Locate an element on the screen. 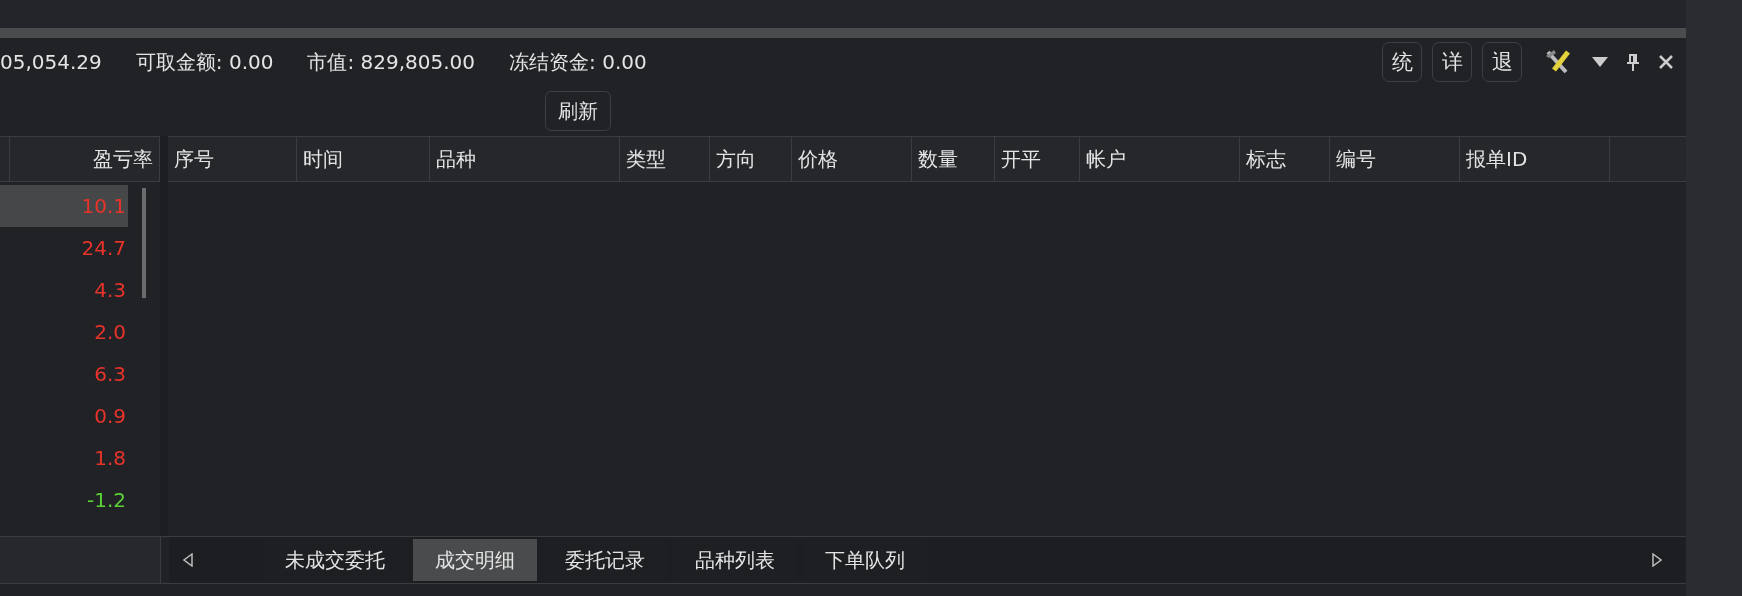 The height and width of the screenshot is (596, 1742). column-header: 帐户 is located at coordinates (1160, 159).